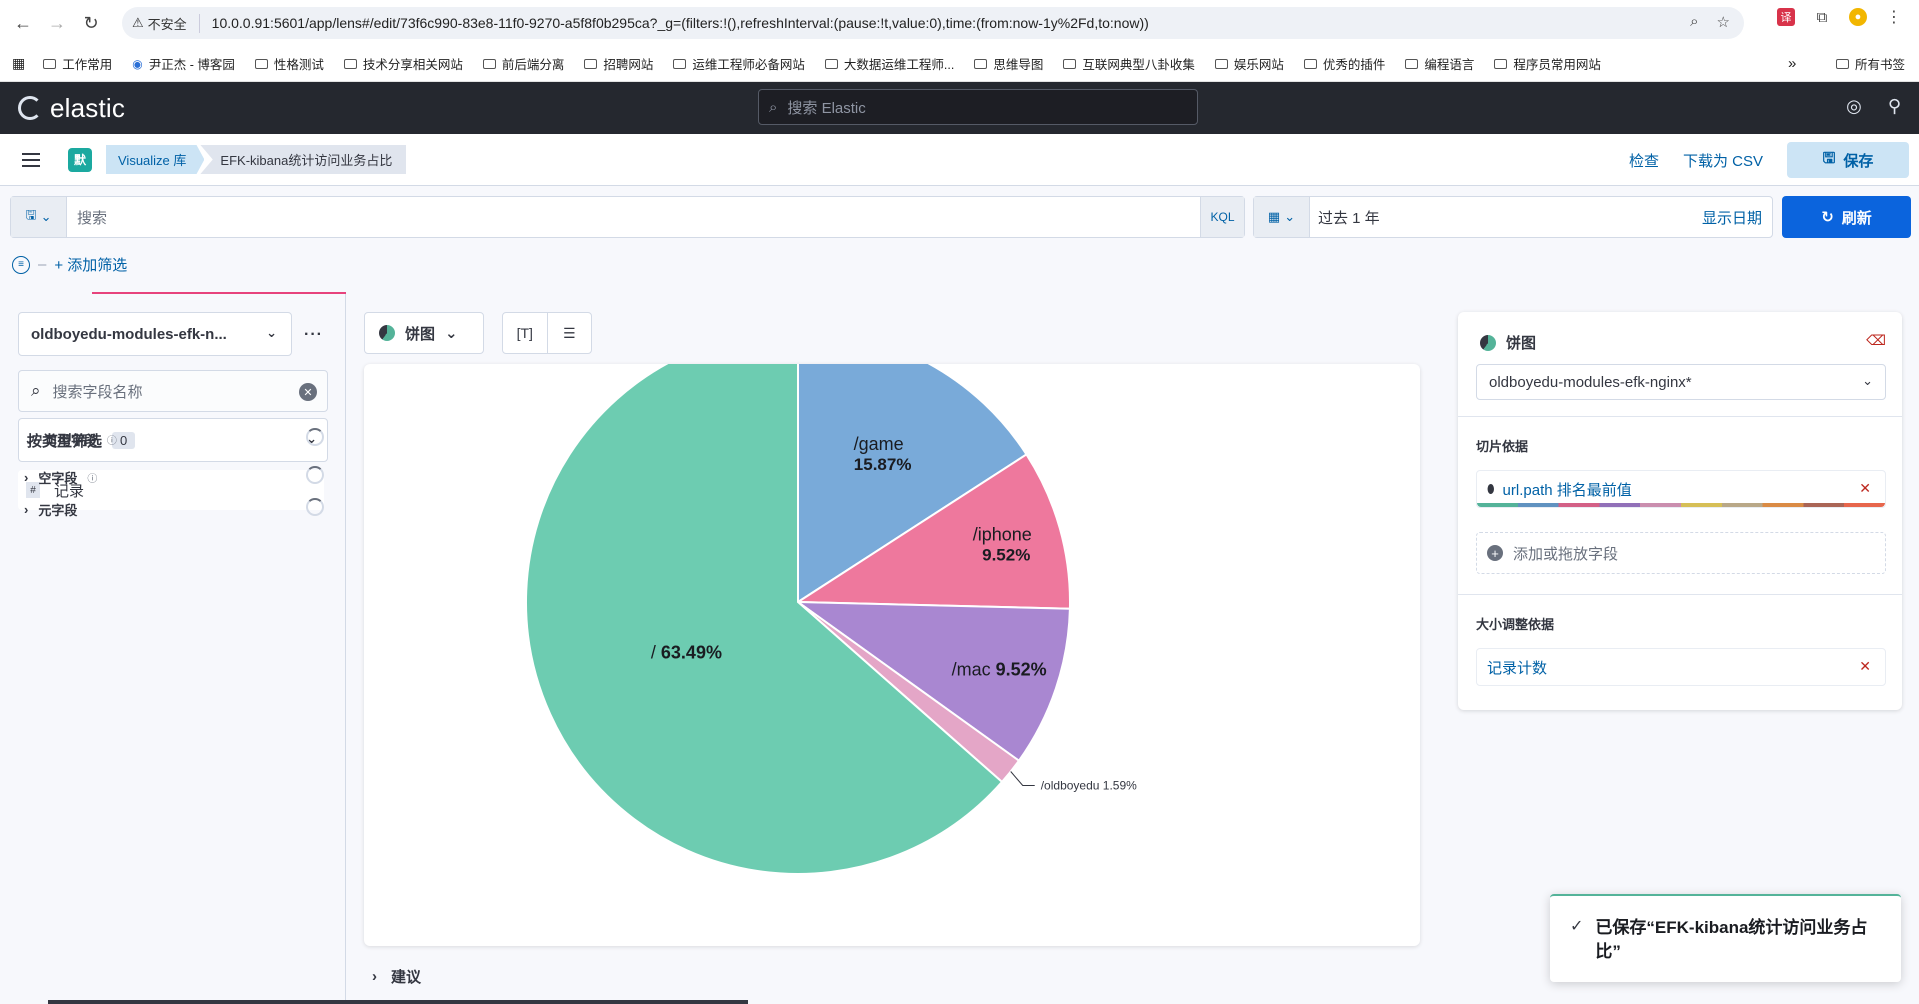 Image resolution: width=1919 pixels, height=1004 pixels. Describe the element at coordinates (1002, 535) in the screenshot. I see `slice-label: /iphone` at that location.